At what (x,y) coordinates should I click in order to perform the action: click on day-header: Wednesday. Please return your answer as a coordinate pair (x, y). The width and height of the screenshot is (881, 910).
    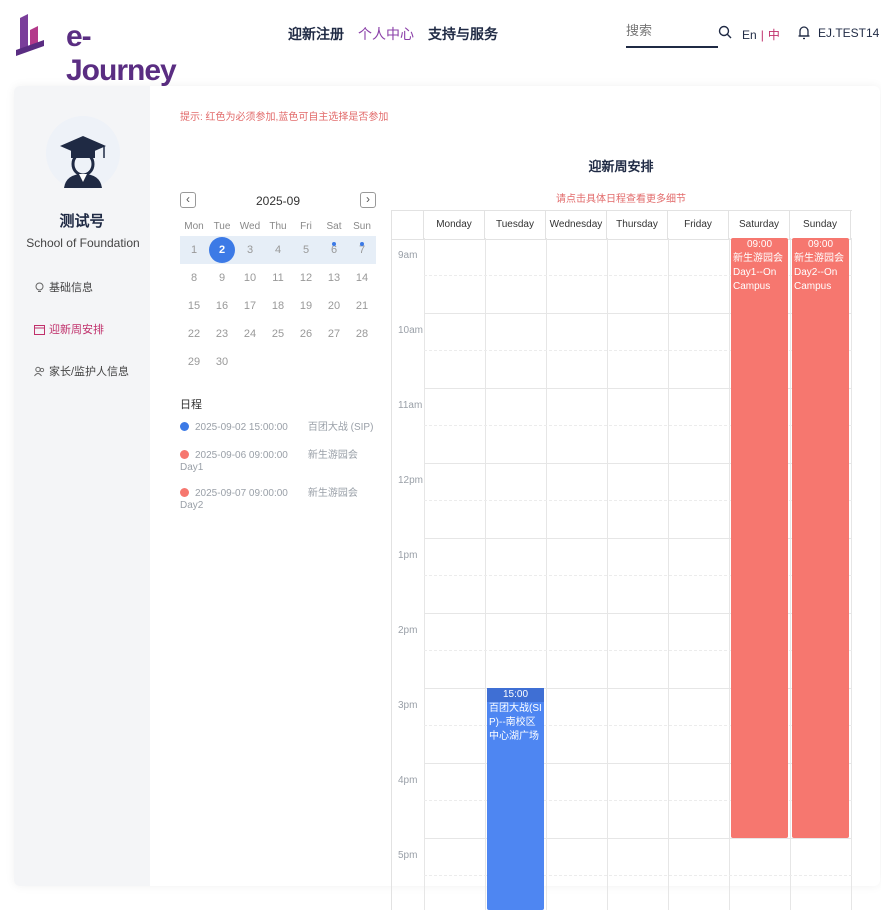
    Looking at the image, I should click on (576, 225).